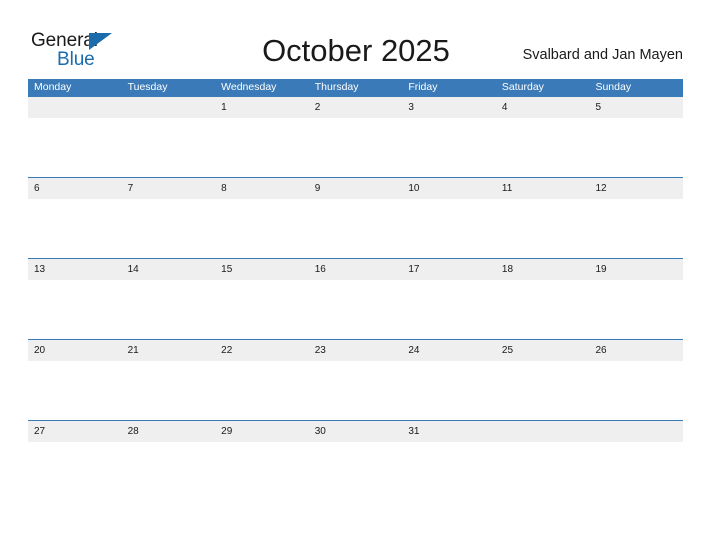 The image size is (712, 550). I want to click on day-cell: 2, so click(356, 107).